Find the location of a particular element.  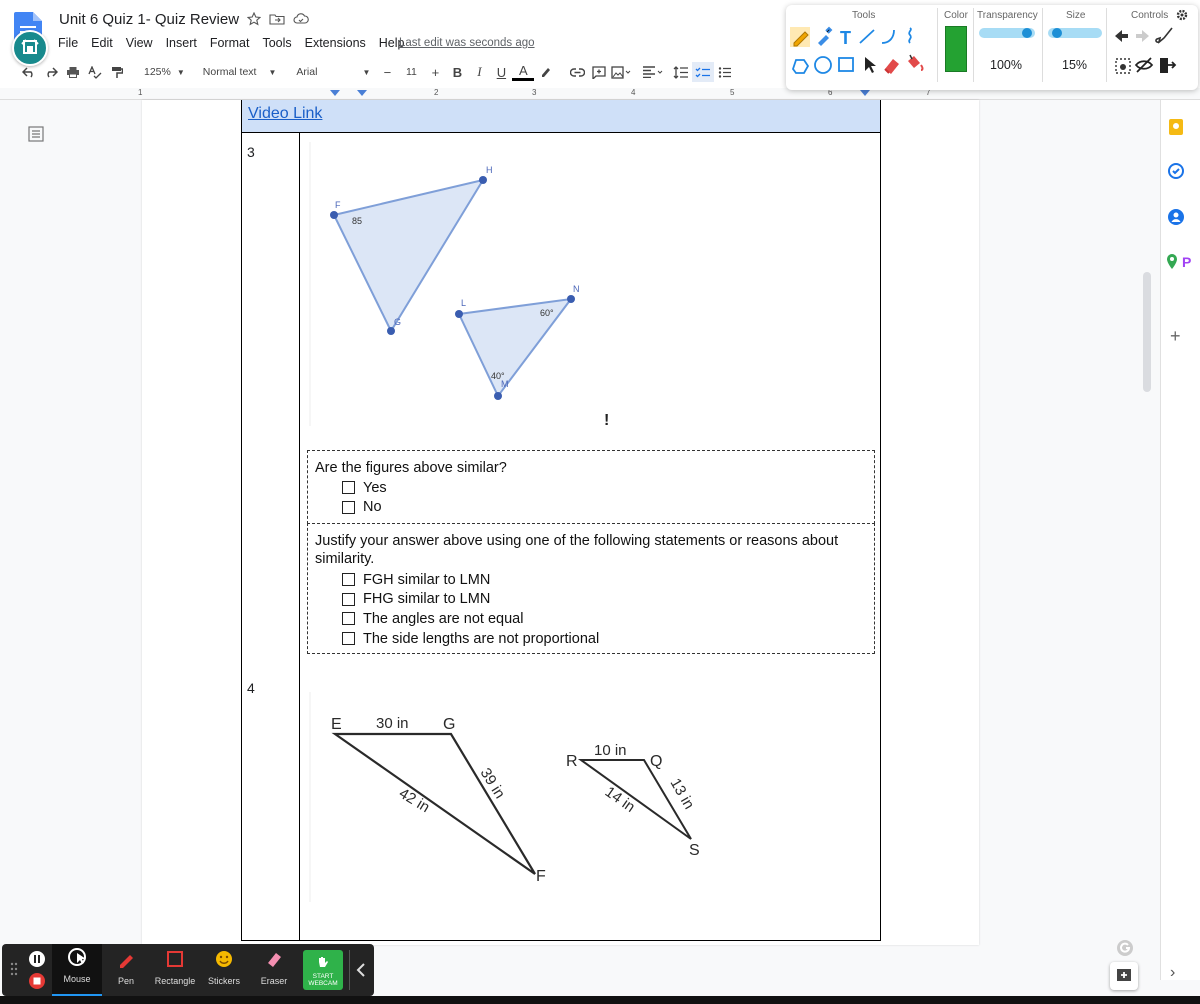

text-cursor-mark: ! is located at coordinates (606, 420).